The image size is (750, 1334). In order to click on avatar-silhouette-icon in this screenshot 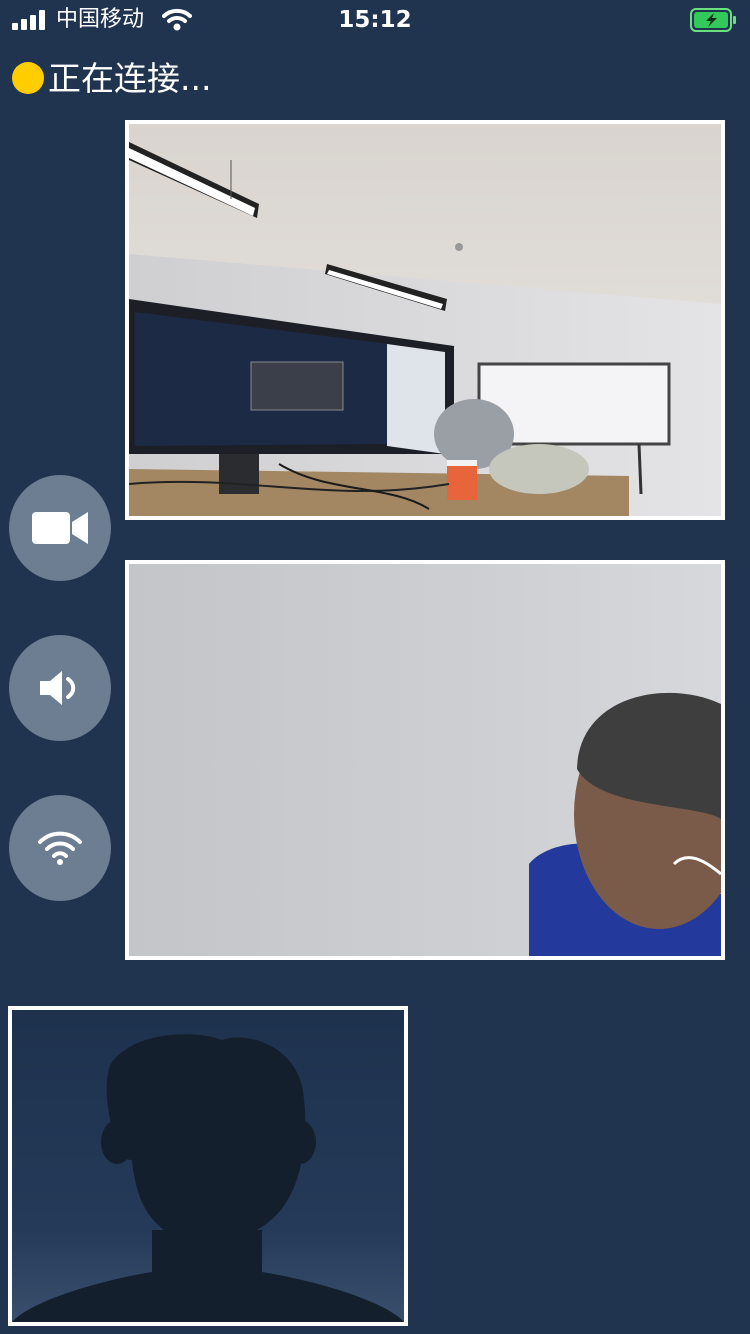, I will do `click(208, 1166)`.